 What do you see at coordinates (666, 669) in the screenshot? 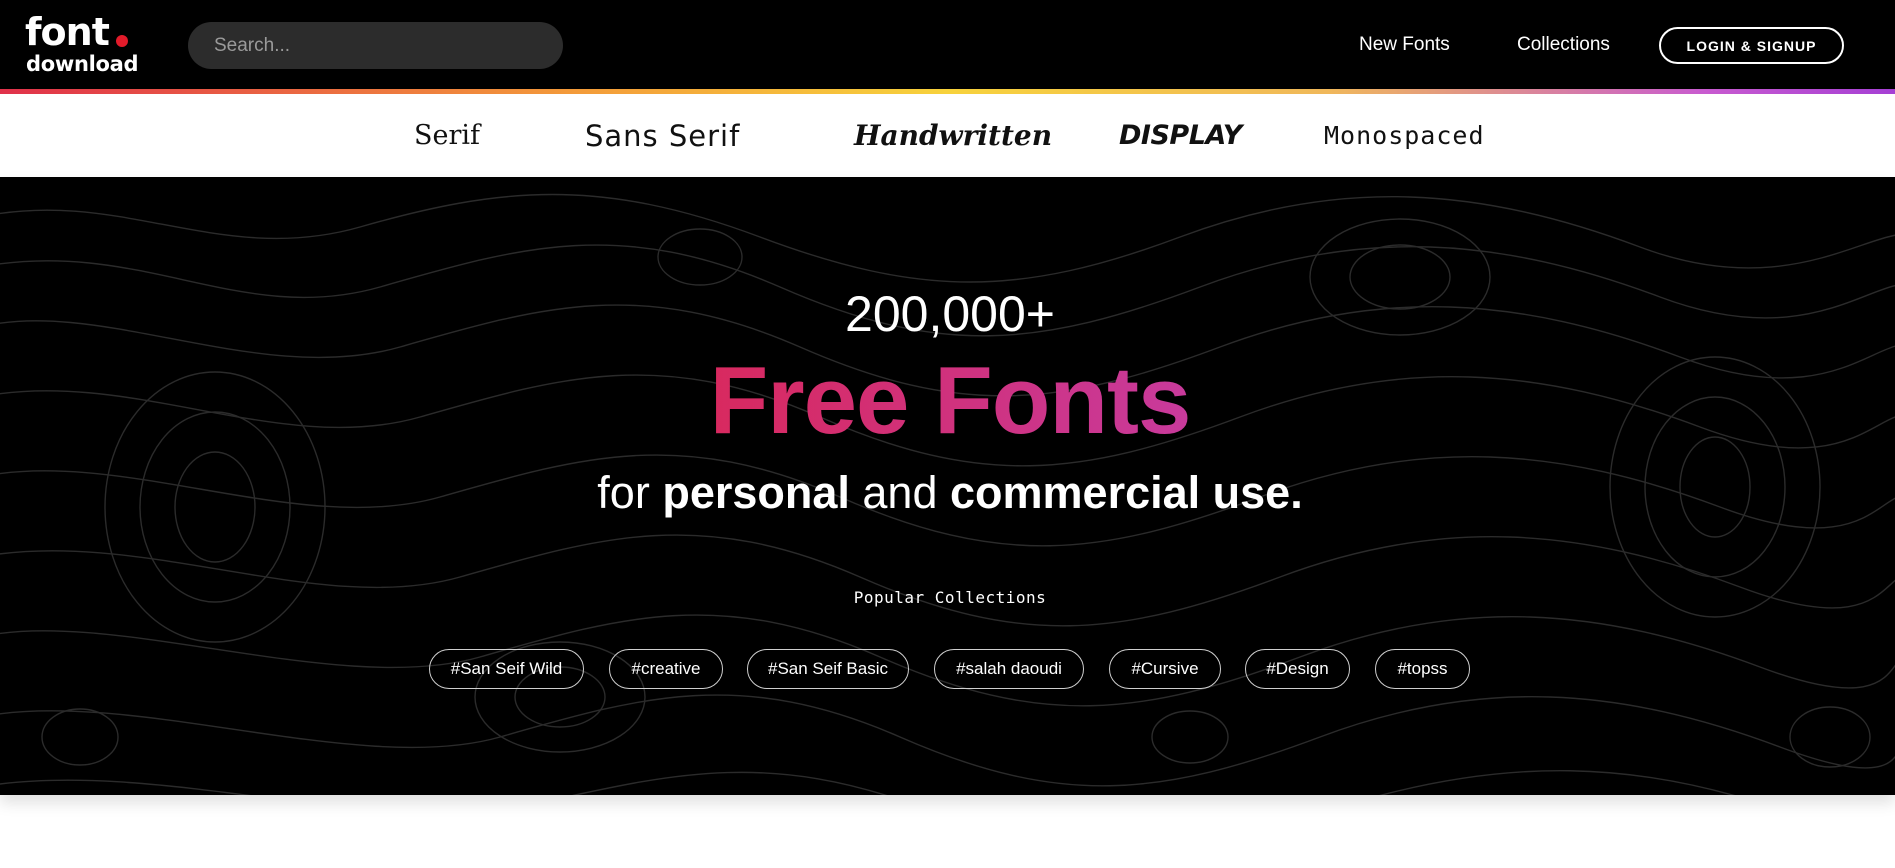
I see `collection-tag: #creative` at bounding box center [666, 669].